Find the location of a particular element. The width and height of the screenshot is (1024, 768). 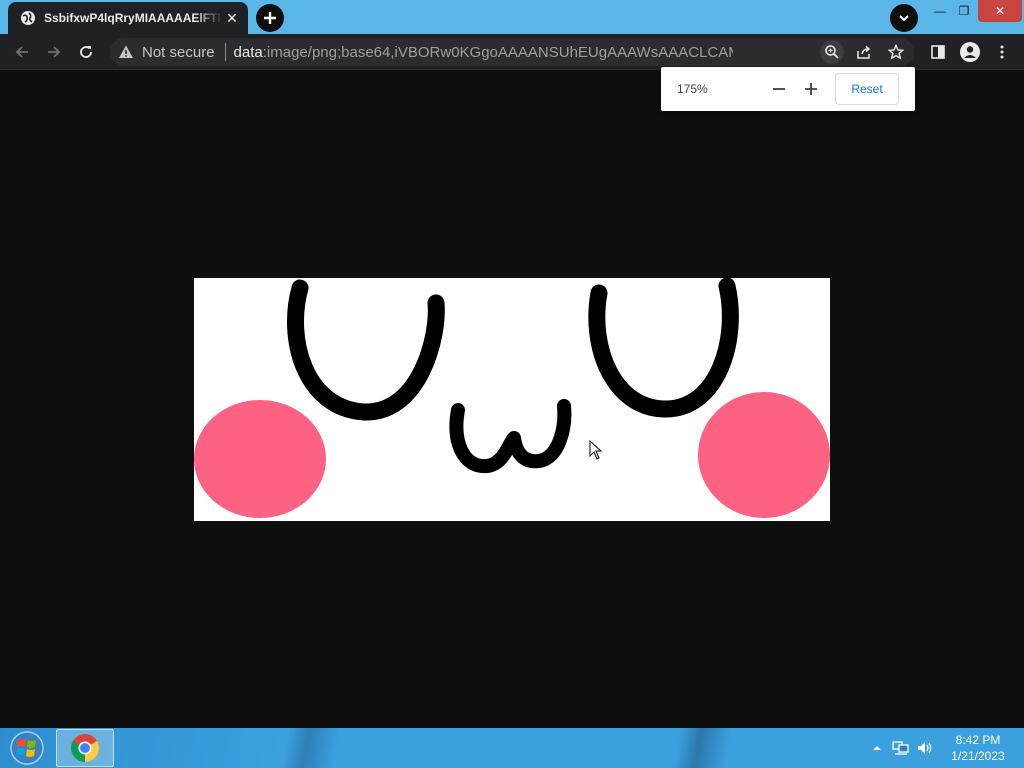

mouse-cursor-icon is located at coordinates (596, 450).